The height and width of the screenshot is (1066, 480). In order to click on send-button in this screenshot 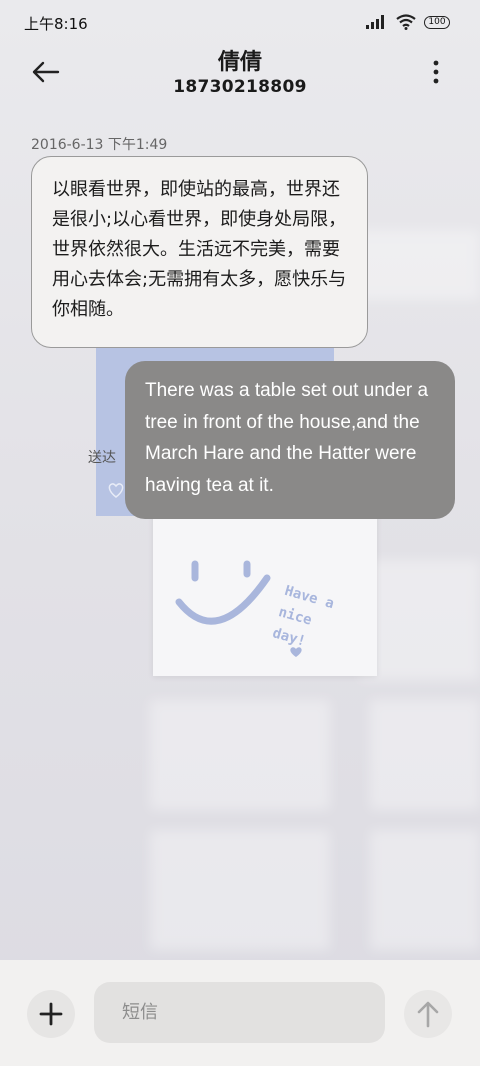, I will do `click(428, 1014)`.